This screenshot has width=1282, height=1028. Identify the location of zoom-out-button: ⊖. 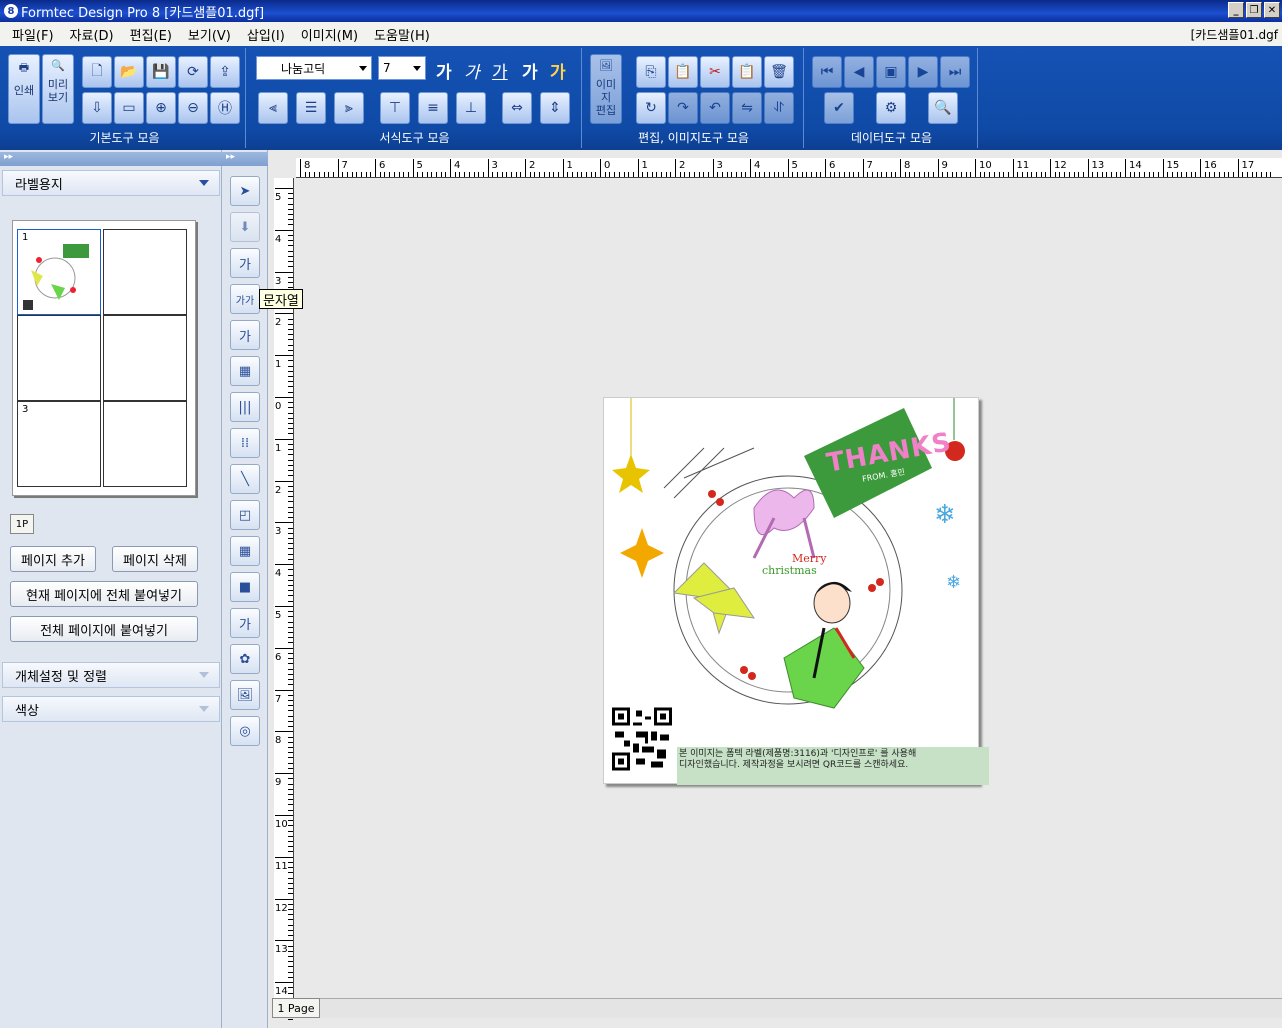
(193, 108).